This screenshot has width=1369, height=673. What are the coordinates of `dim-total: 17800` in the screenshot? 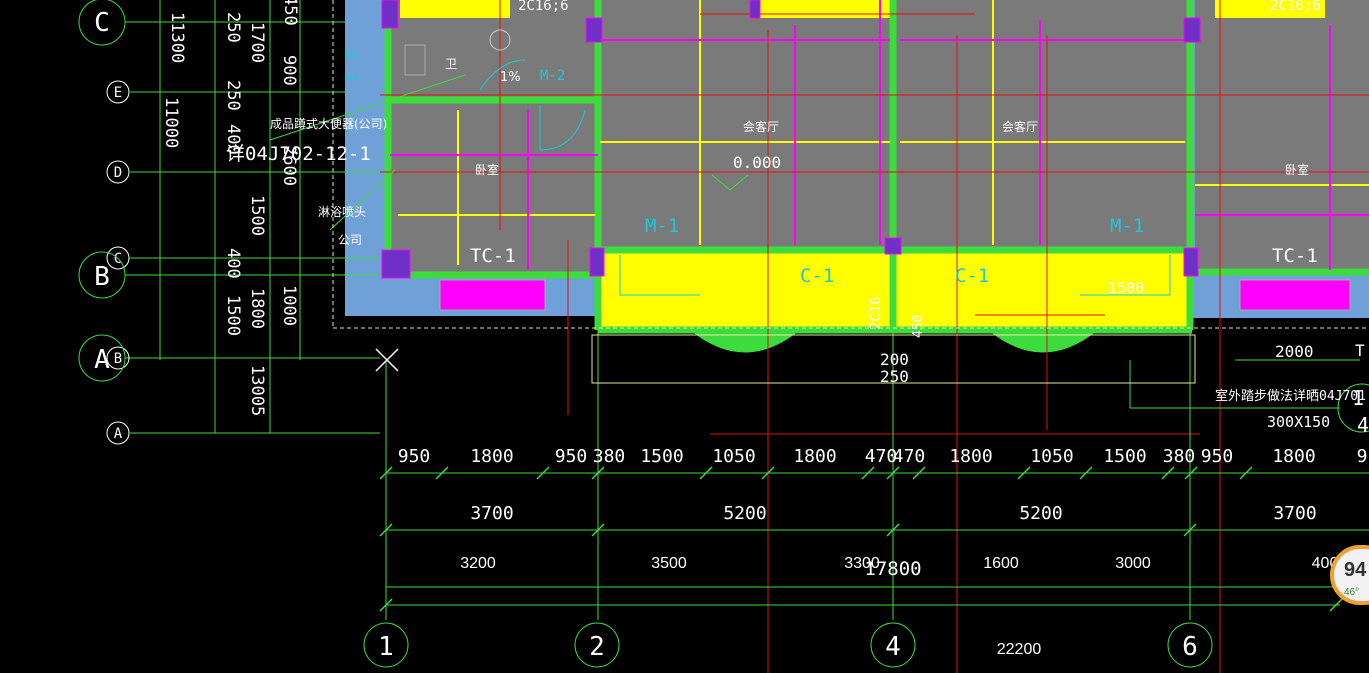 It's located at (892, 569).